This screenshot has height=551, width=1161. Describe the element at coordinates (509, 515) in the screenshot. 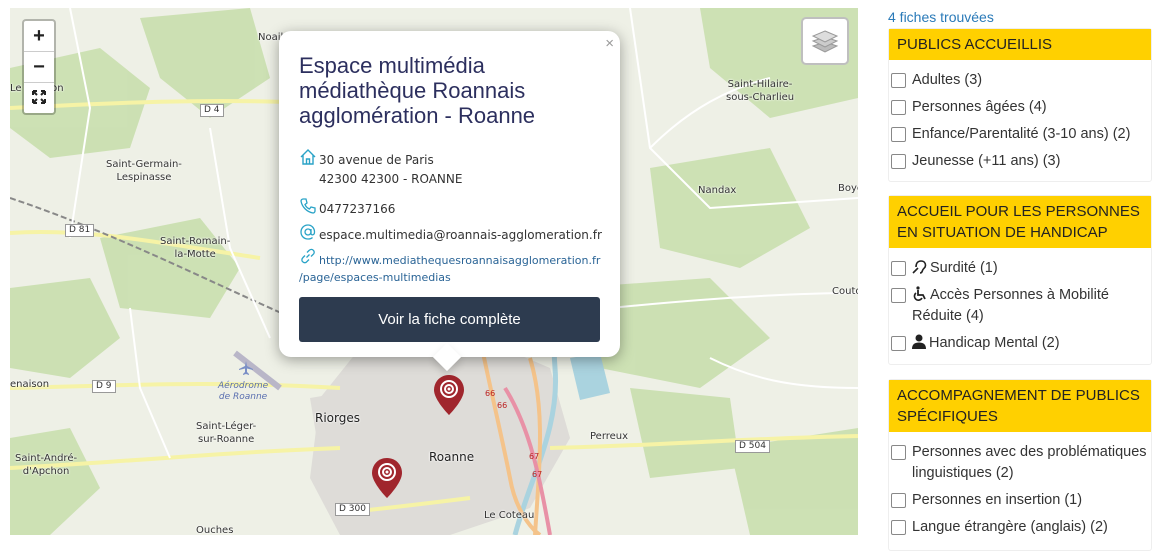

I see `place-le-coteau: Le Coteau` at that location.